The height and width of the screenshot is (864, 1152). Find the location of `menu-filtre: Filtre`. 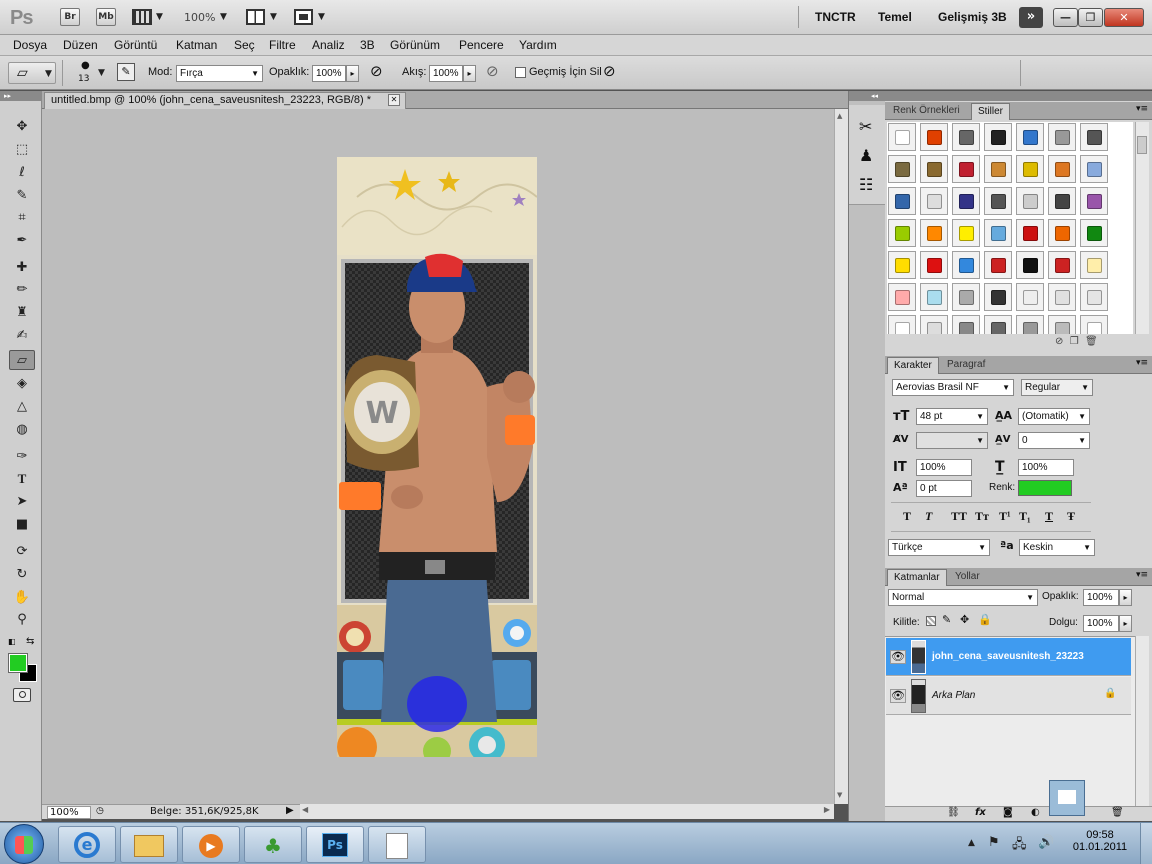

menu-filtre: Filtre is located at coordinates (282, 45).